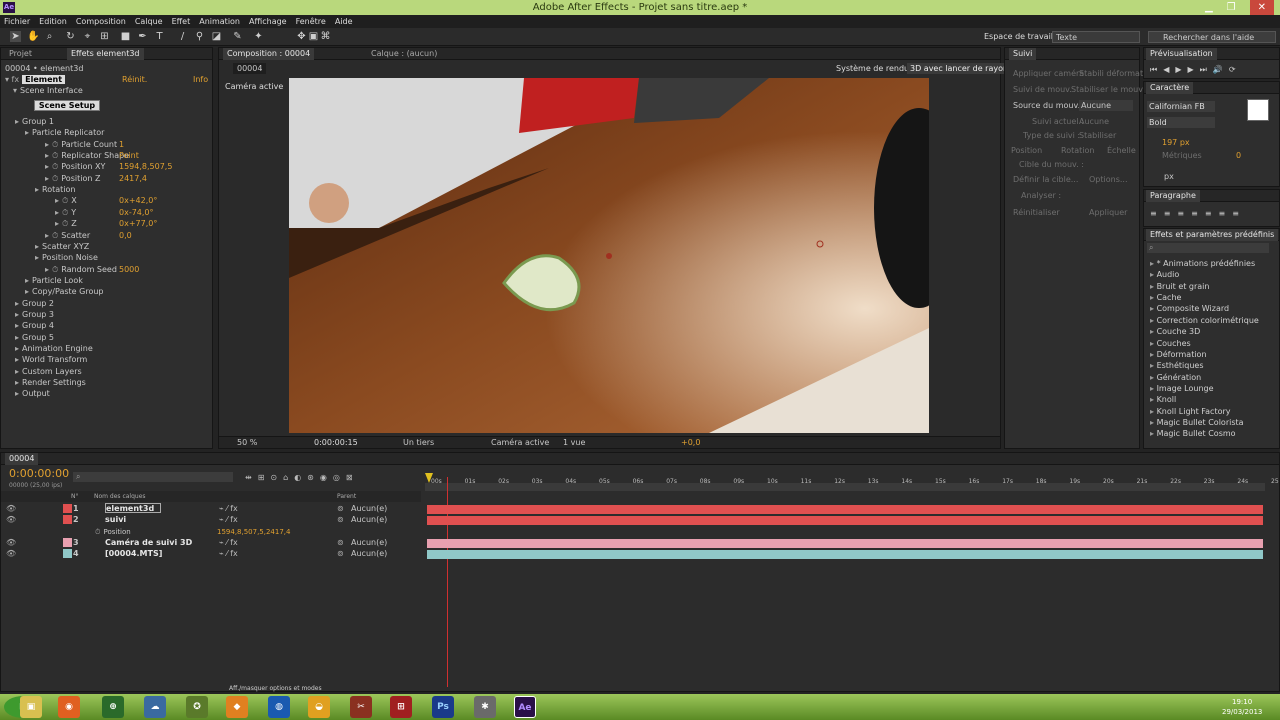 This screenshot has width=1280, height=720. I want to click on layer-name: element3d, so click(133, 508).